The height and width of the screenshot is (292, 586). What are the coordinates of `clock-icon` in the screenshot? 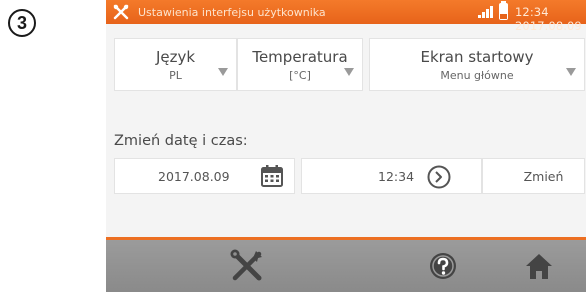 It's located at (439, 178).